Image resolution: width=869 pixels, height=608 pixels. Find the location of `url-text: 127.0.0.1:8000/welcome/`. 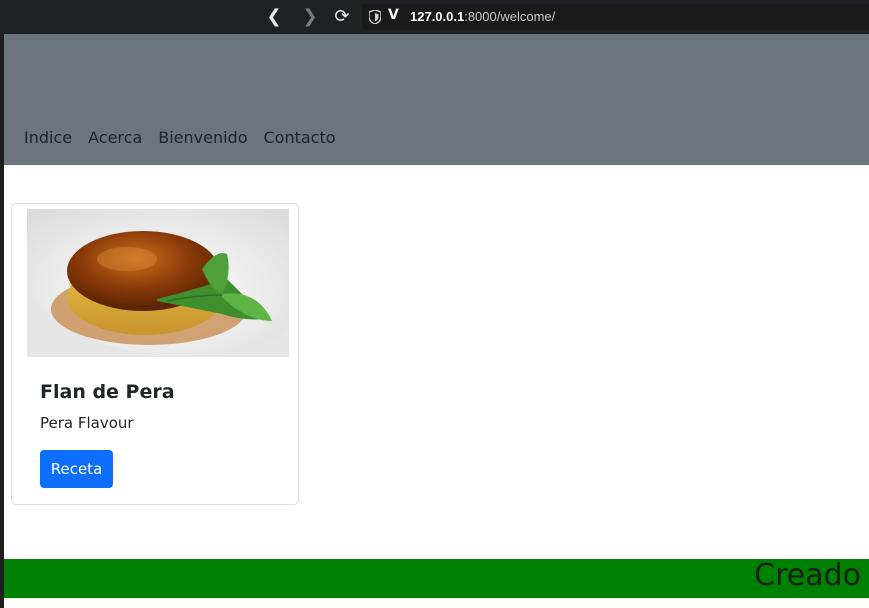

url-text: 127.0.0.1:8000/welcome/ is located at coordinates (482, 16).